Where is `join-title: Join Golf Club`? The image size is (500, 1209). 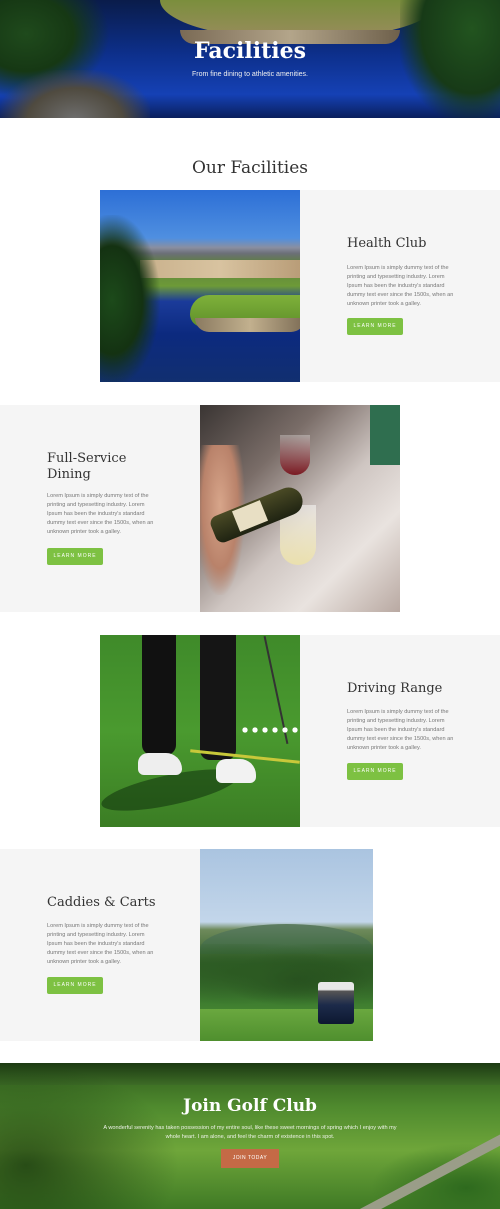 join-title: Join Golf Club is located at coordinates (250, 1106).